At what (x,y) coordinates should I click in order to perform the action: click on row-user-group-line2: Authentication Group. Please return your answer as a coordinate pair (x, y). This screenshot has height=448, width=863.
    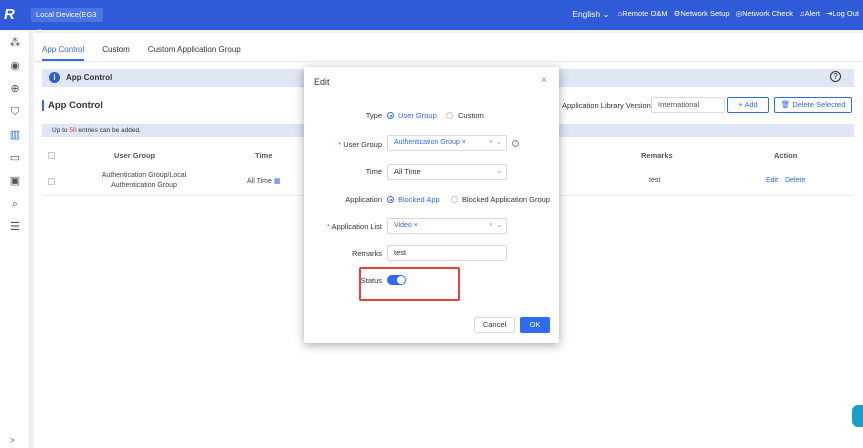
    Looking at the image, I should click on (144, 185).